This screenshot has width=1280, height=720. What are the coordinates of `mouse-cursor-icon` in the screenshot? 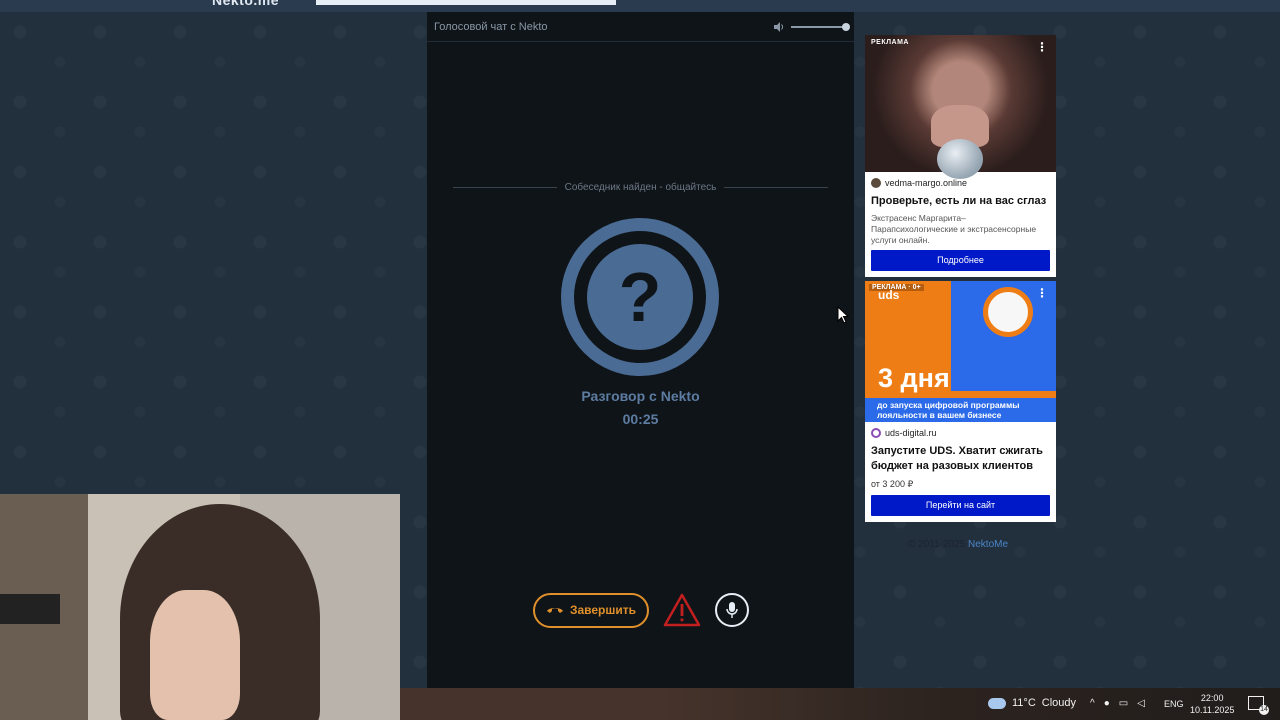 It's located at (843, 315).